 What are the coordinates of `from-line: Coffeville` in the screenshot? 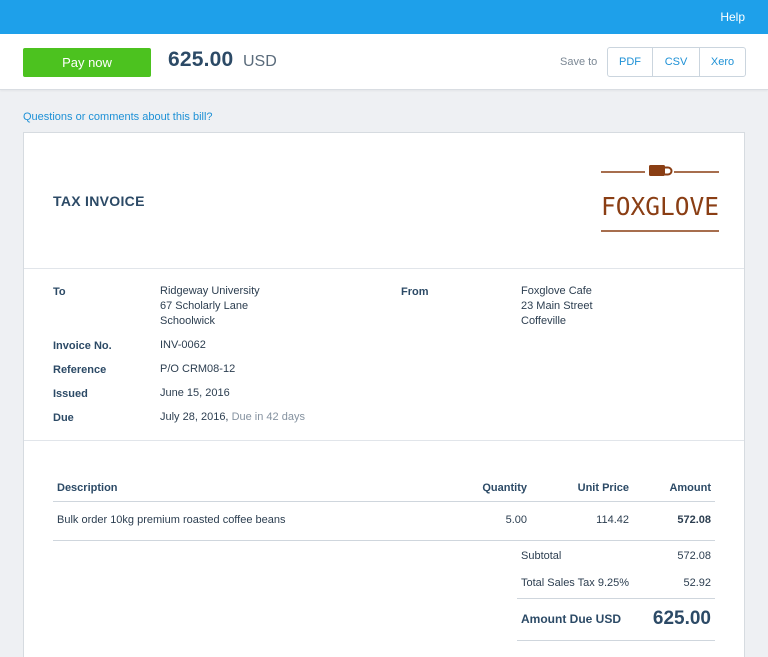 It's located at (544, 321).